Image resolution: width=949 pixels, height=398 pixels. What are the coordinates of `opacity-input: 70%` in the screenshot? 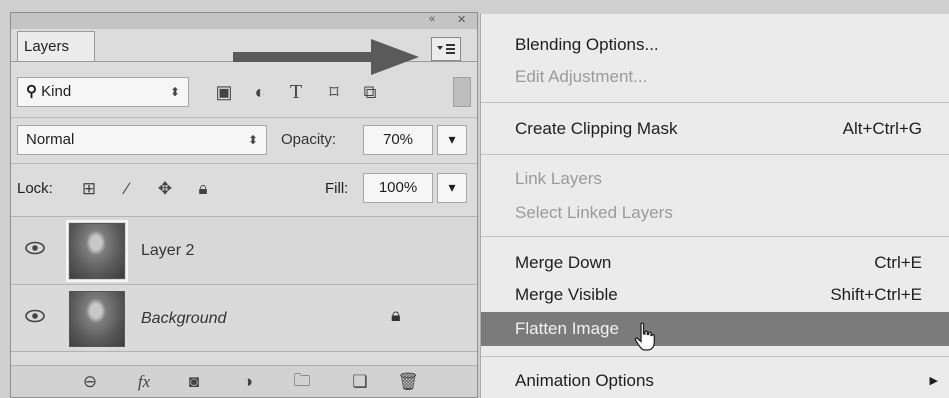 It's located at (398, 140).